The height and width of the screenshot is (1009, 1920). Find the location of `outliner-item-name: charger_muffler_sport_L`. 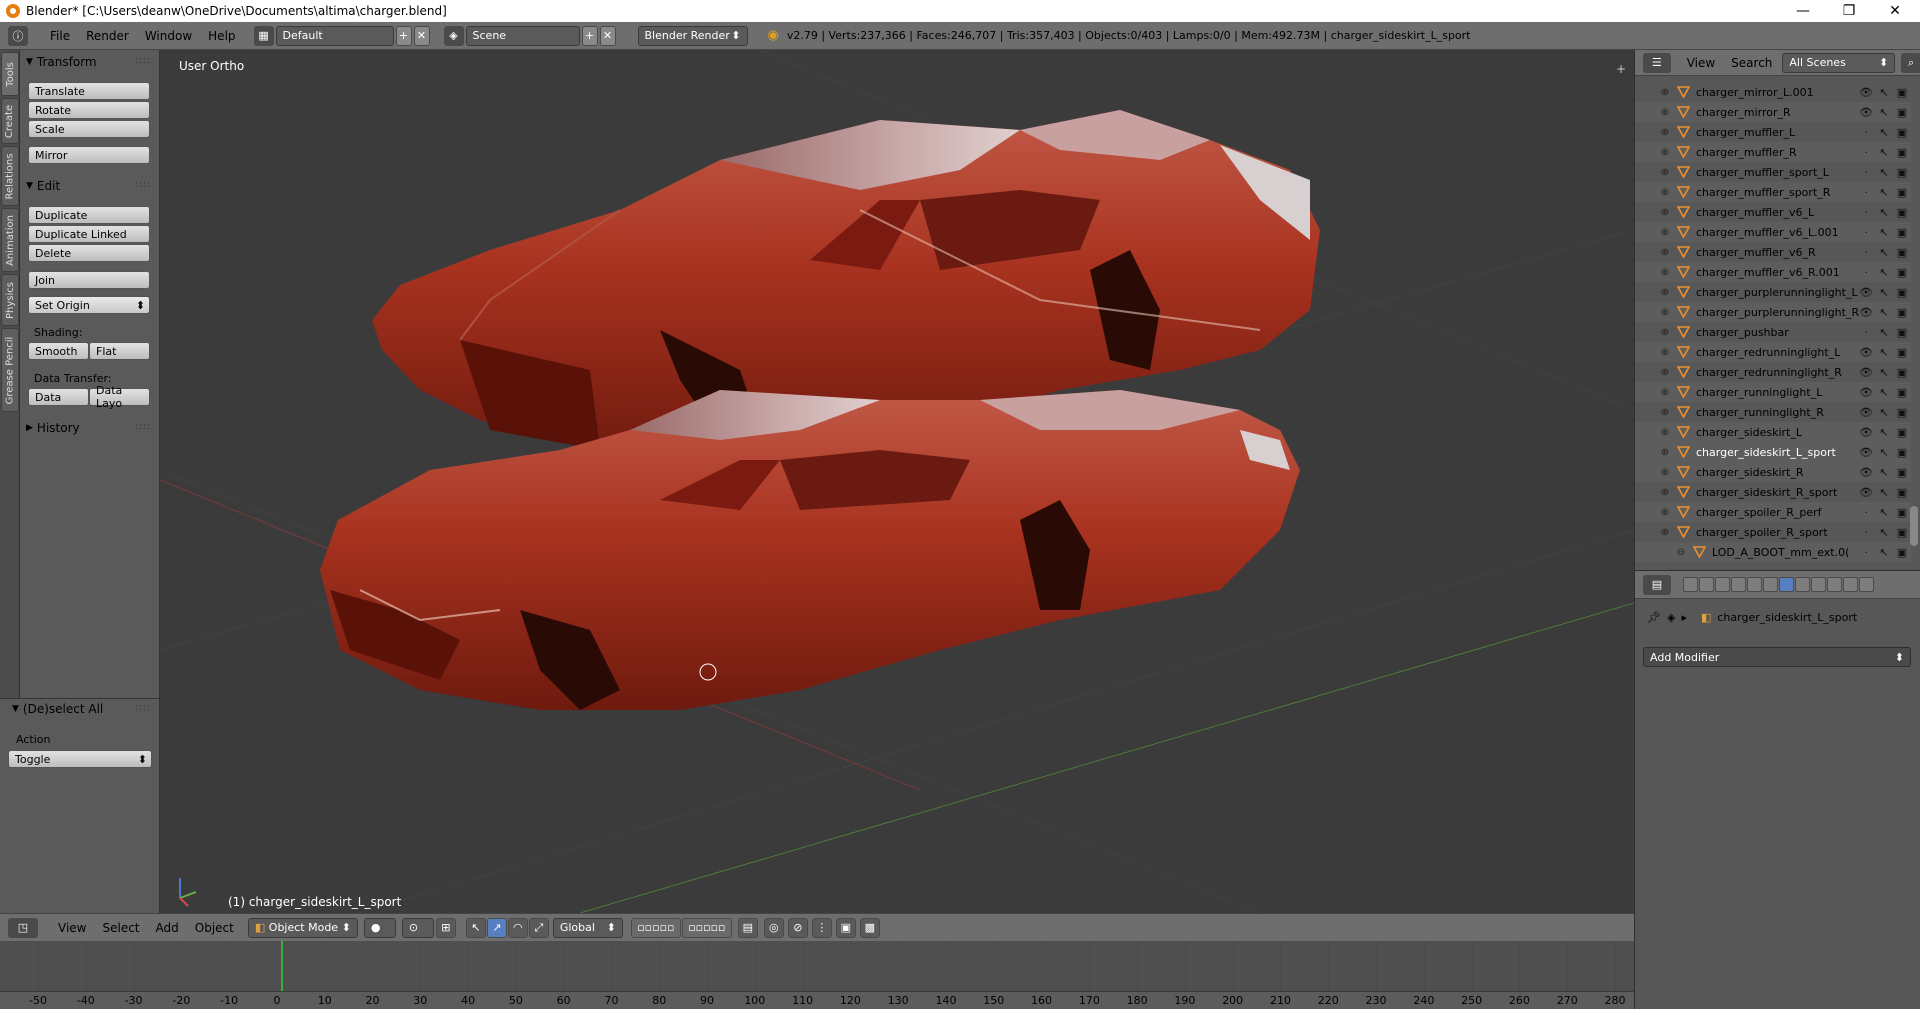

outliner-item-name: charger_muffler_sport_L is located at coordinates (1762, 172).